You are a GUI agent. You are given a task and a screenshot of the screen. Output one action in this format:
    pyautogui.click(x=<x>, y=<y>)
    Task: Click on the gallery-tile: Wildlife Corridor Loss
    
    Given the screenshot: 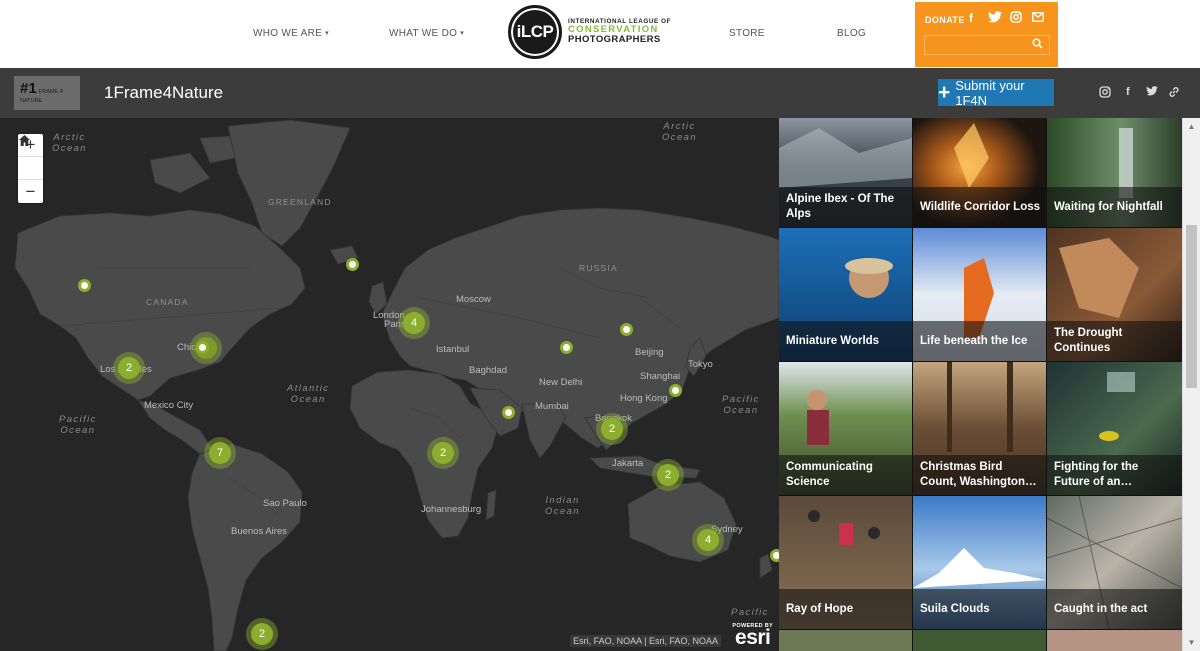 What is the action you would take?
    pyautogui.click(x=979, y=172)
    